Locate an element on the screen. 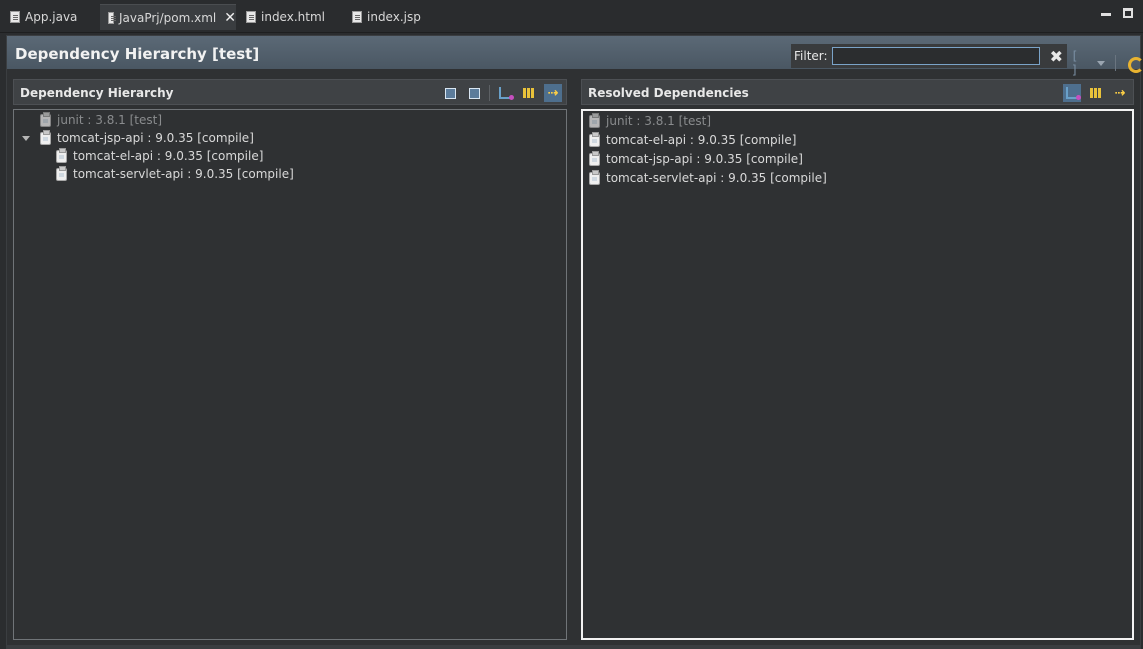 The image size is (1143, 649). collapse-all-icon is located at coordinates (450, 93).